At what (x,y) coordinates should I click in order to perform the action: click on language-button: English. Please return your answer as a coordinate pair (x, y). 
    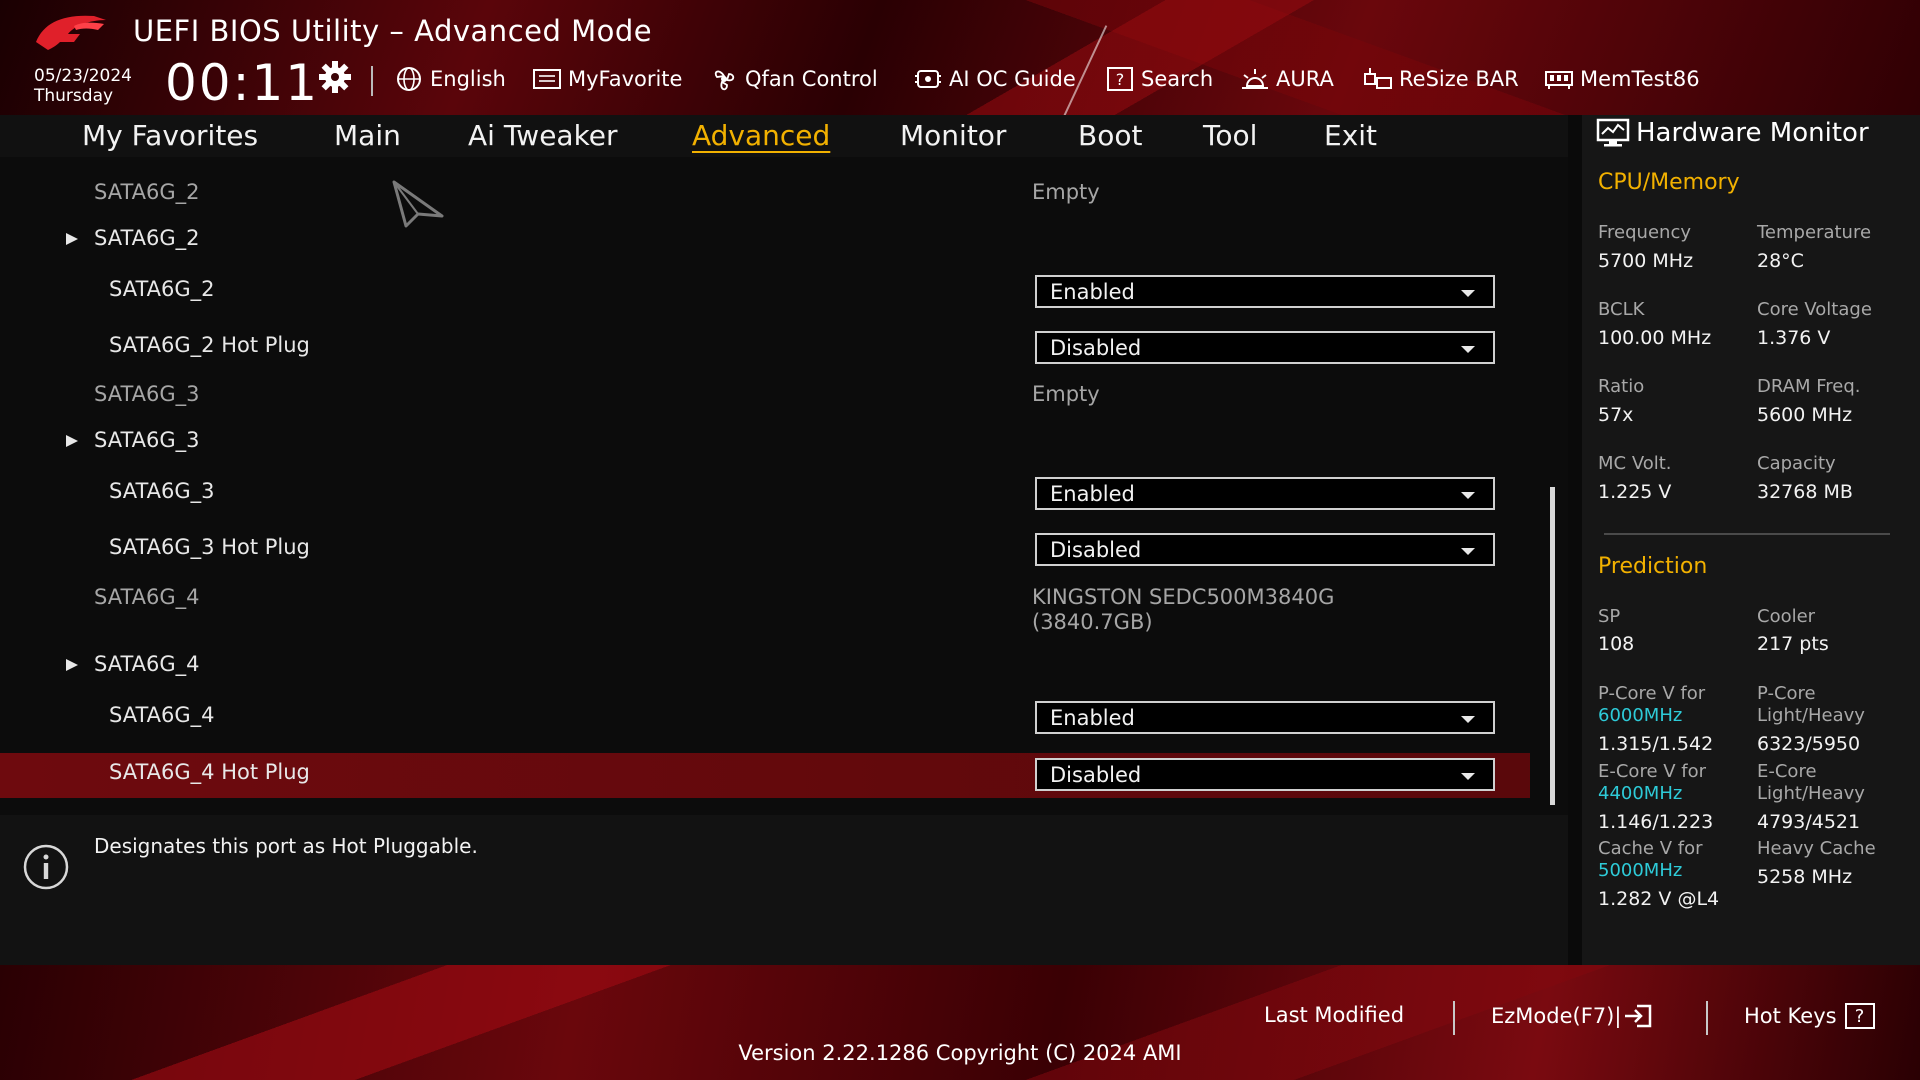
    Looking at the image, I should click on (450, 79).